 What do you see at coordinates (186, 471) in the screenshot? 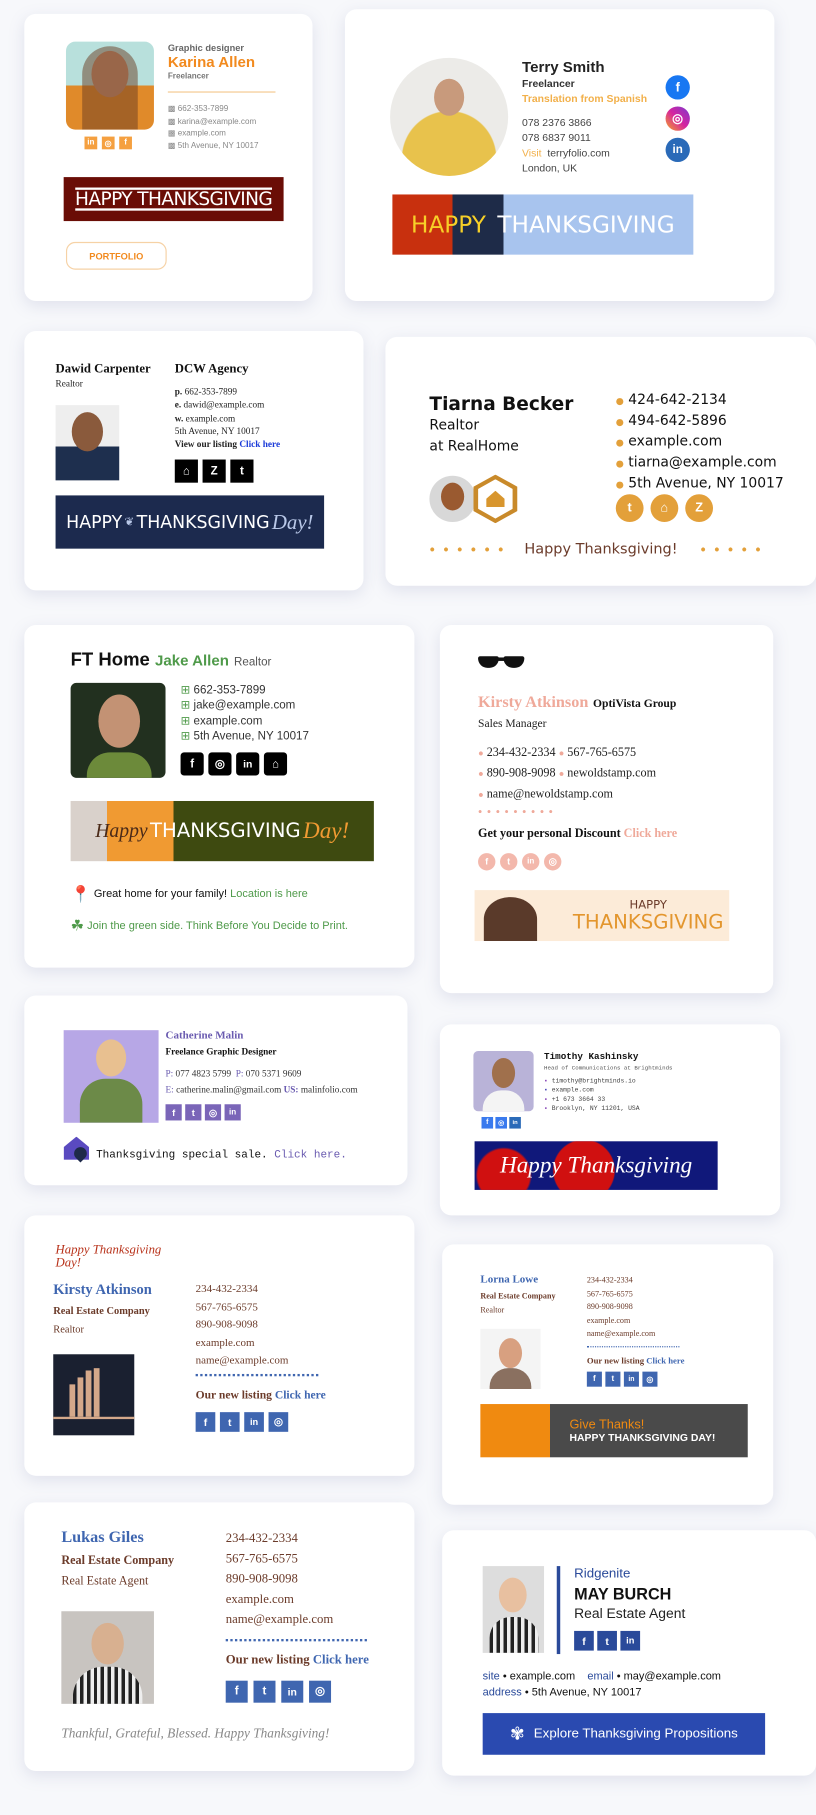
I see `realtor-icon: ⌂` at bounding box center [186, 471].